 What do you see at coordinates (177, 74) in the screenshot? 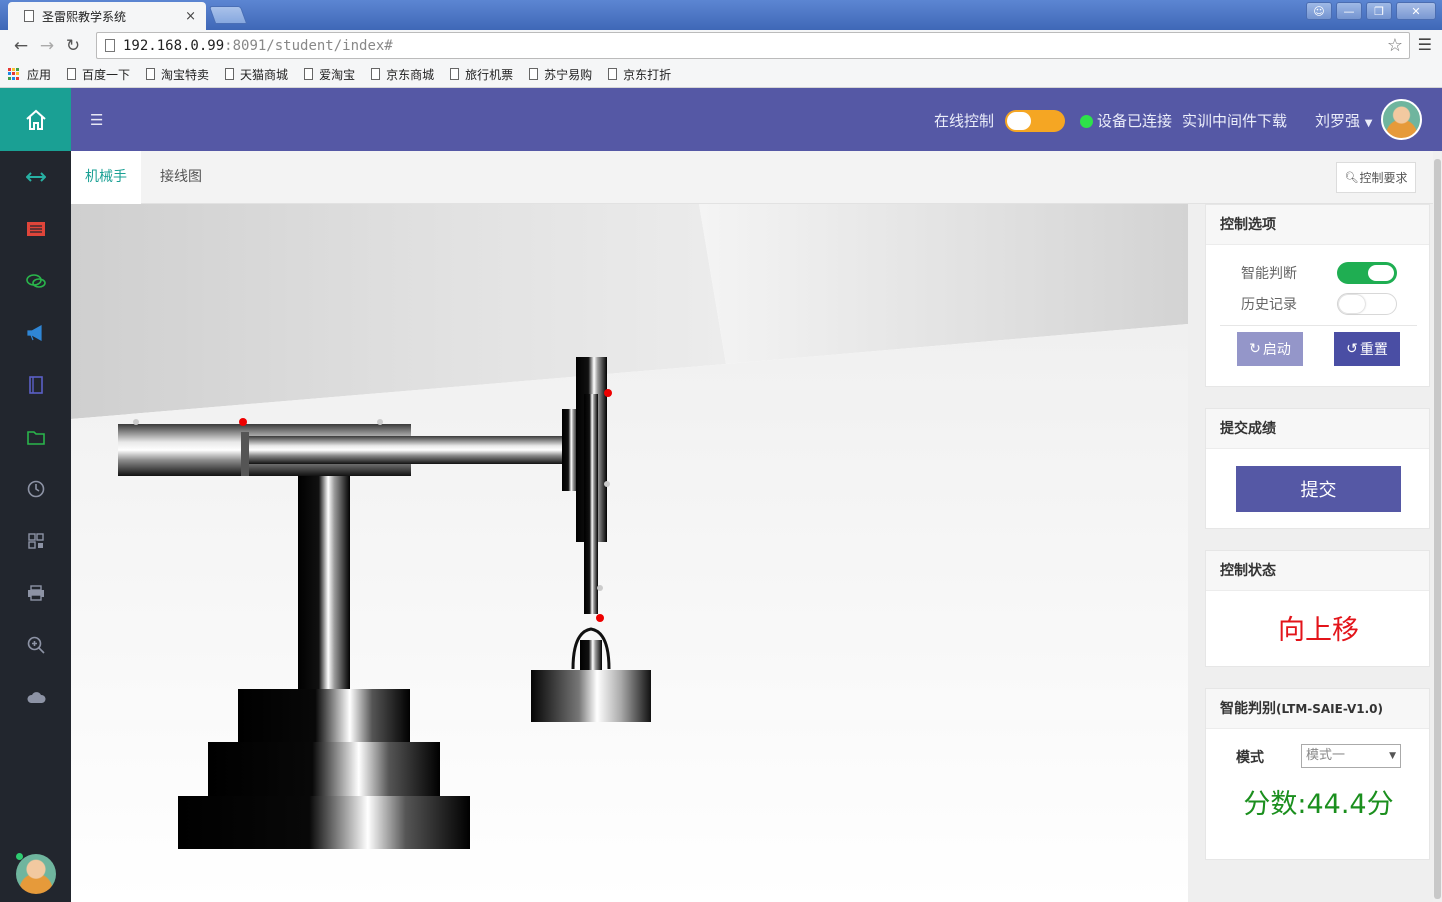
I see `bookmark-item: 淘宝特卖` at bounding box center [177, 74].